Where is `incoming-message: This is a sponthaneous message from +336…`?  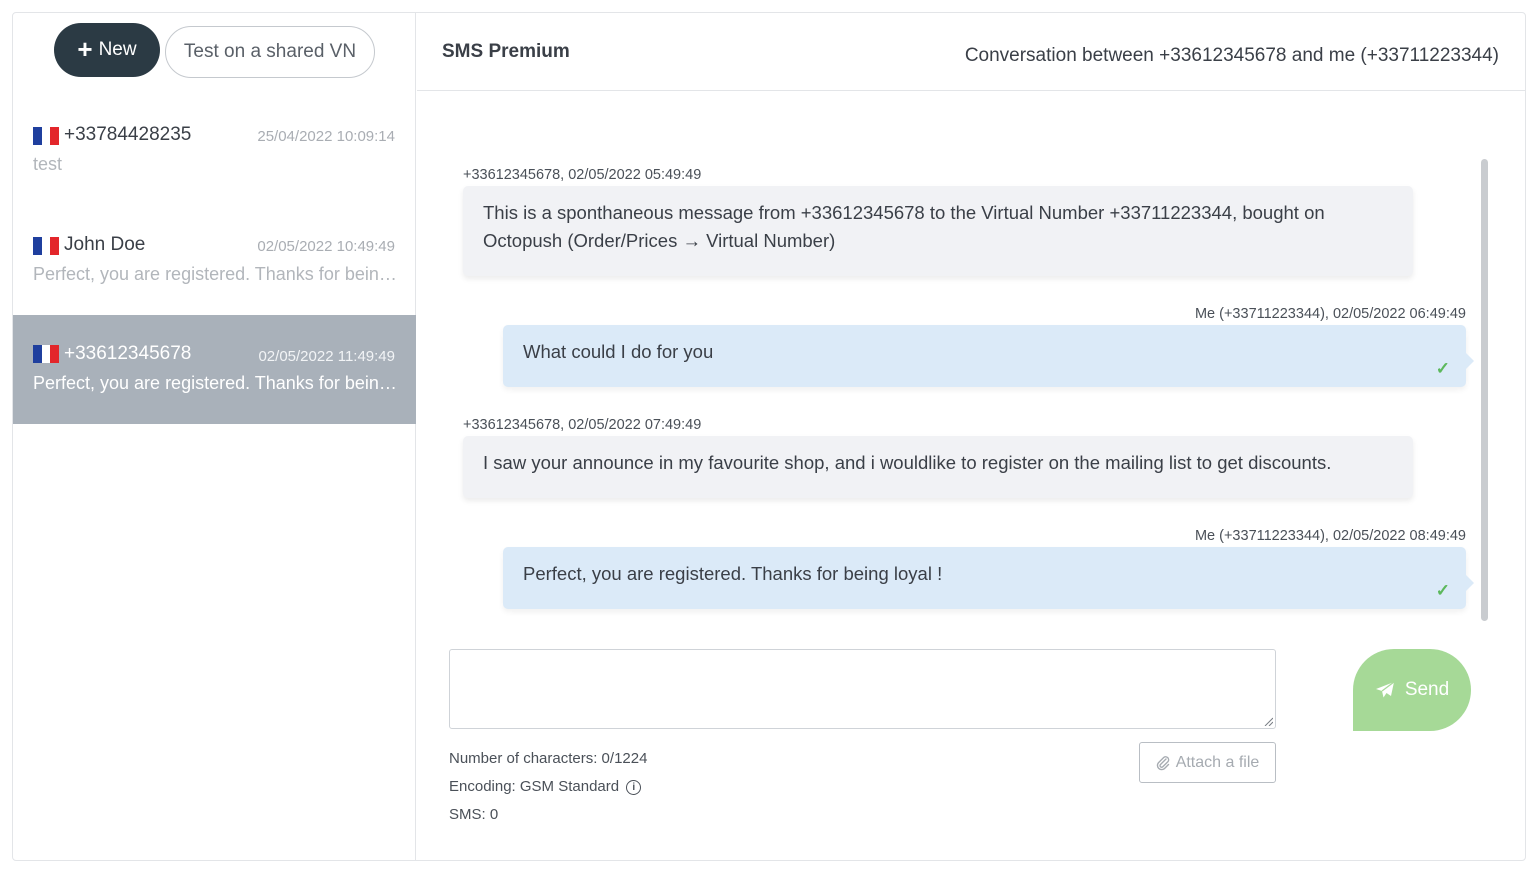
incoming-message: This is a sponthaneous message from +336… is located at coordinates (938, 231).